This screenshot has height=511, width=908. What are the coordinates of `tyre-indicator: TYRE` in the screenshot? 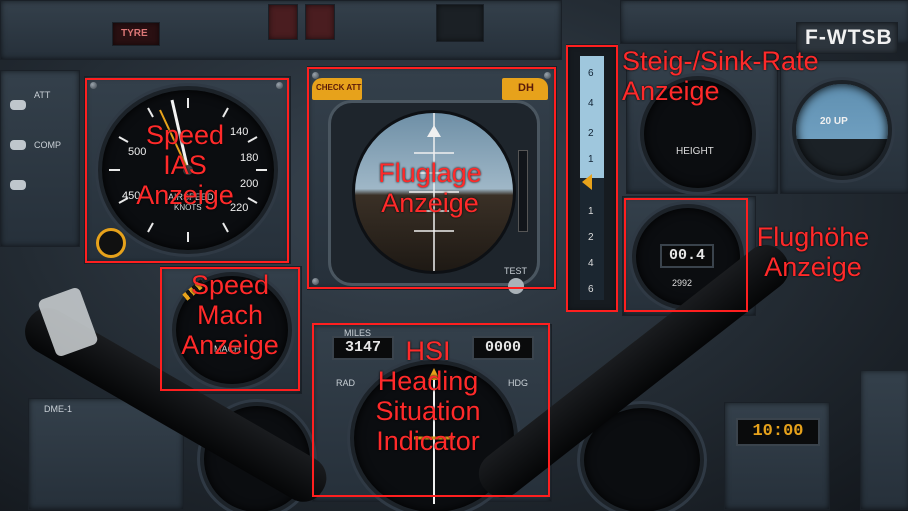 It's located at (136, 34).